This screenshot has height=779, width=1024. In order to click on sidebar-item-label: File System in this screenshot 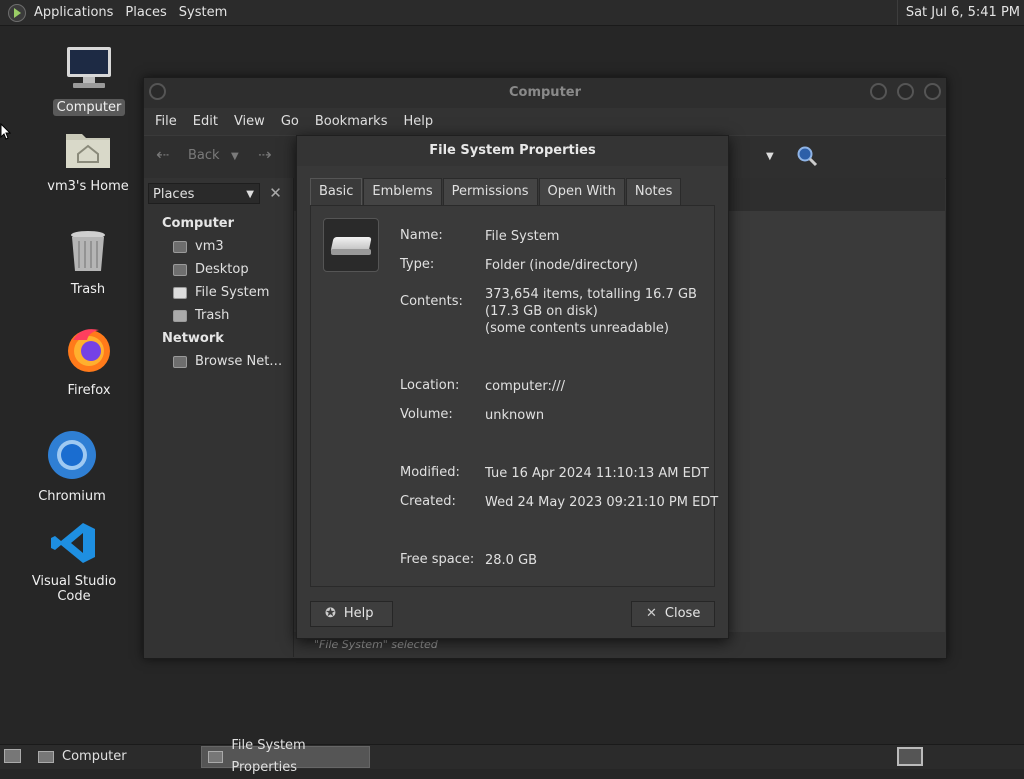, I will do `click(232, 292)`.